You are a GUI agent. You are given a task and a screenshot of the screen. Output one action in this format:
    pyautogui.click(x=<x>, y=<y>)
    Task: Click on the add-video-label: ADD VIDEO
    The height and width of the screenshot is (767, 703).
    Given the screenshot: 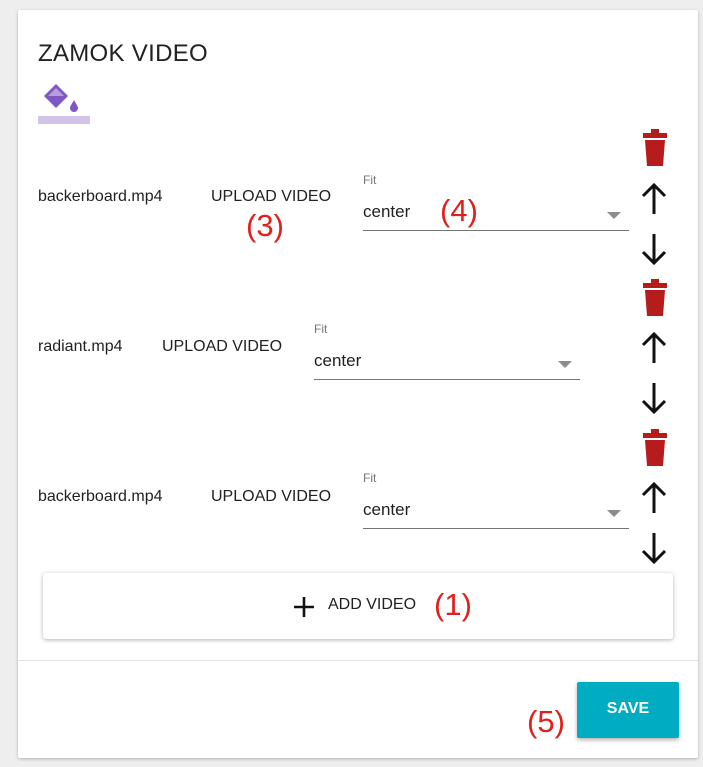 What is the action you would take?
    pyautogui.click(x=372, y=604)
    